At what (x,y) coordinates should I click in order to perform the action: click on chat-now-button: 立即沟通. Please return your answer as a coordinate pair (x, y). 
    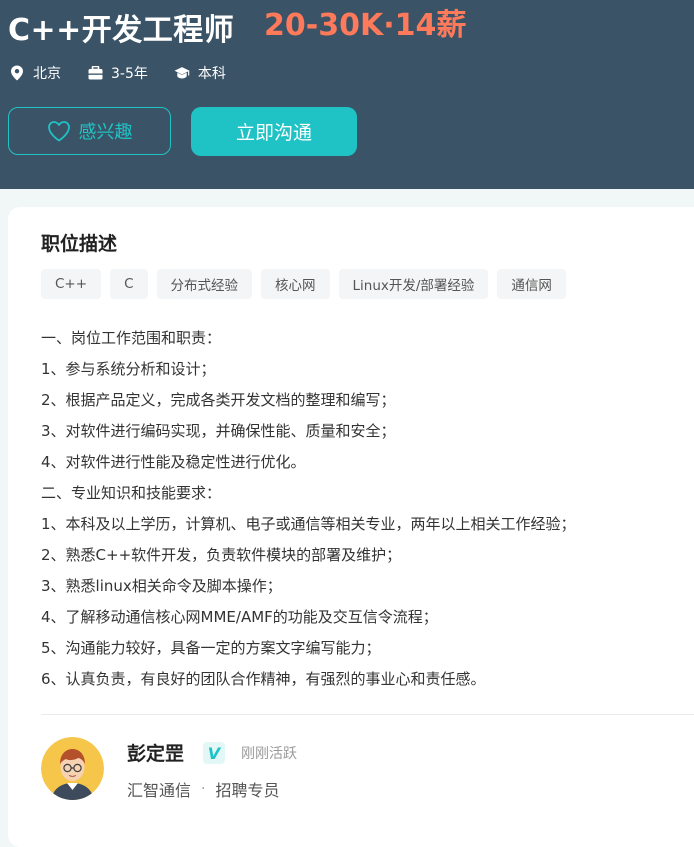
    Looking at the image, I should click on (274, 131).